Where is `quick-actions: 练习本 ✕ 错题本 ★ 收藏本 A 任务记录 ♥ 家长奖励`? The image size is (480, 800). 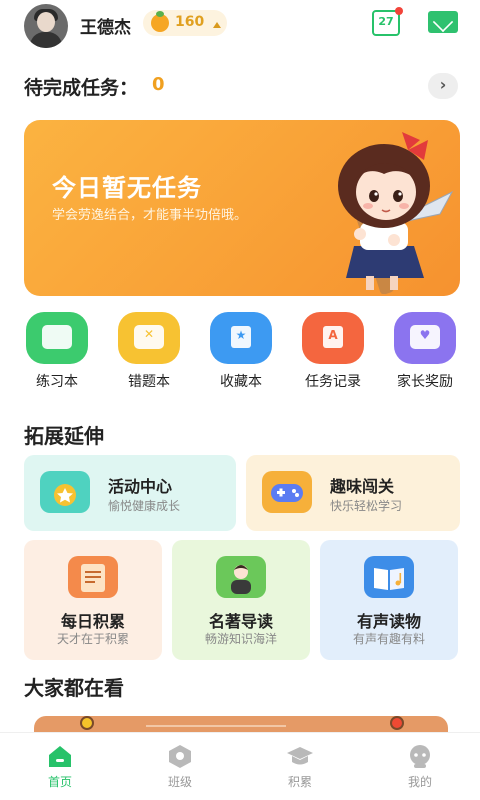
quick-actions: 练习本 ✕ 错题本 ★ 收藏本 A 任务记录 ♥ 家长奖励 is located at coordinates (240, 352).